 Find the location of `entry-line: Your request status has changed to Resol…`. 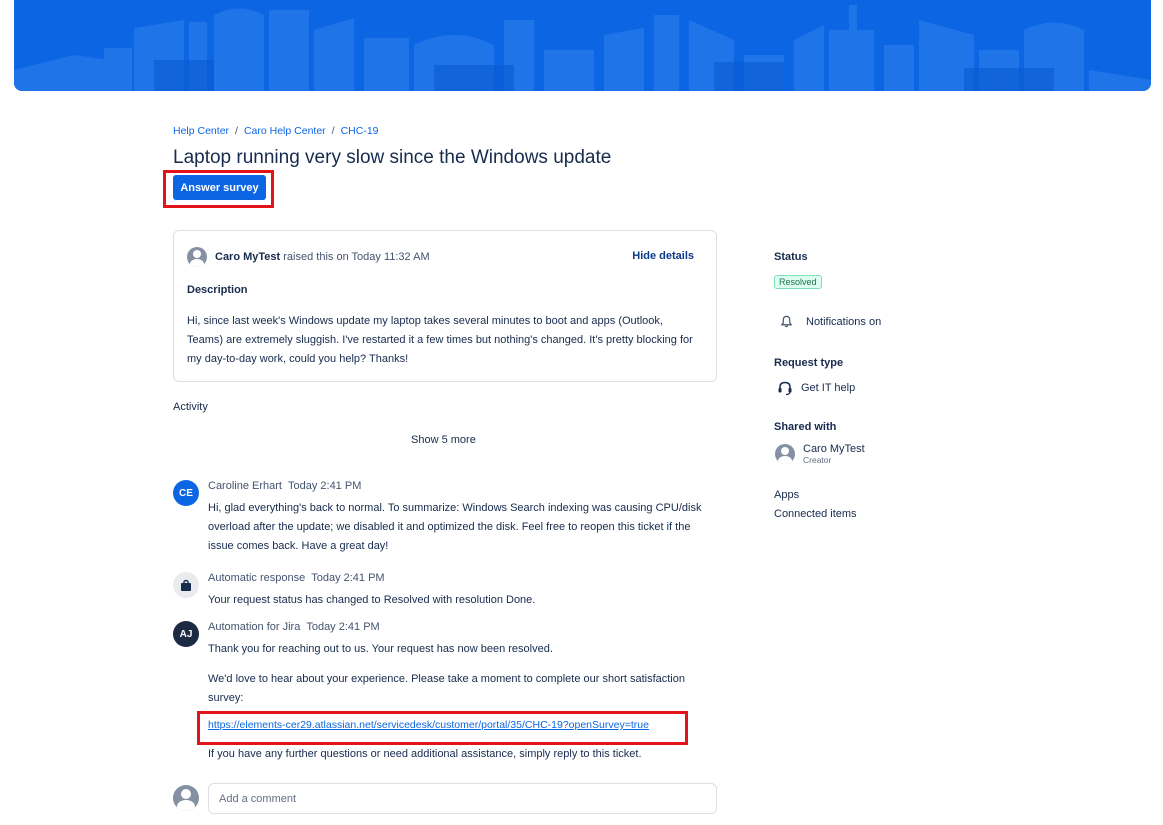

entry-line: Your request status has changed to Resol… is located at coordinates (372, 600).